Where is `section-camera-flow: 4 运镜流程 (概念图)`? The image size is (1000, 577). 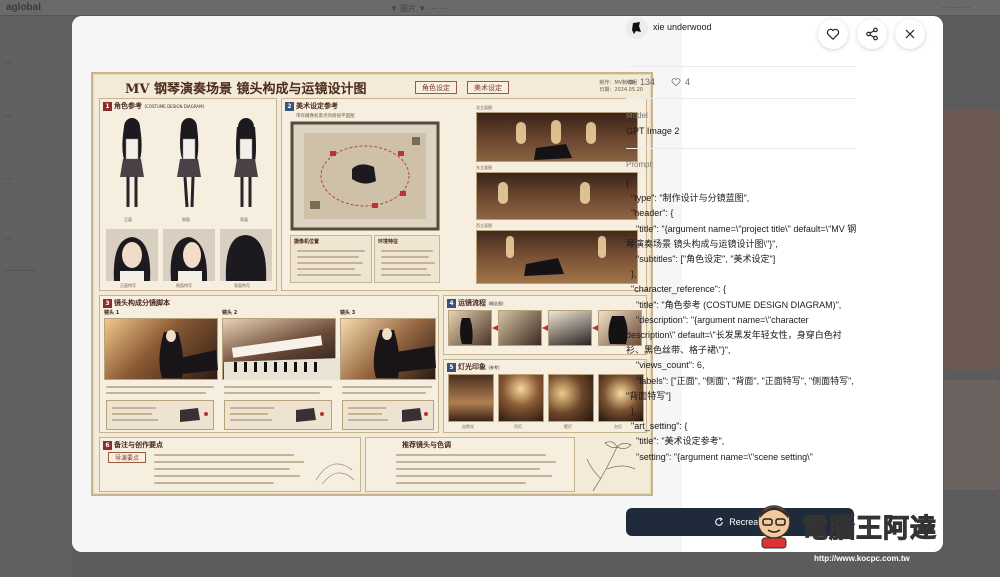 section-camera-flow: 4 运镜流程 (概念图) is located at coordinates (545, 325).